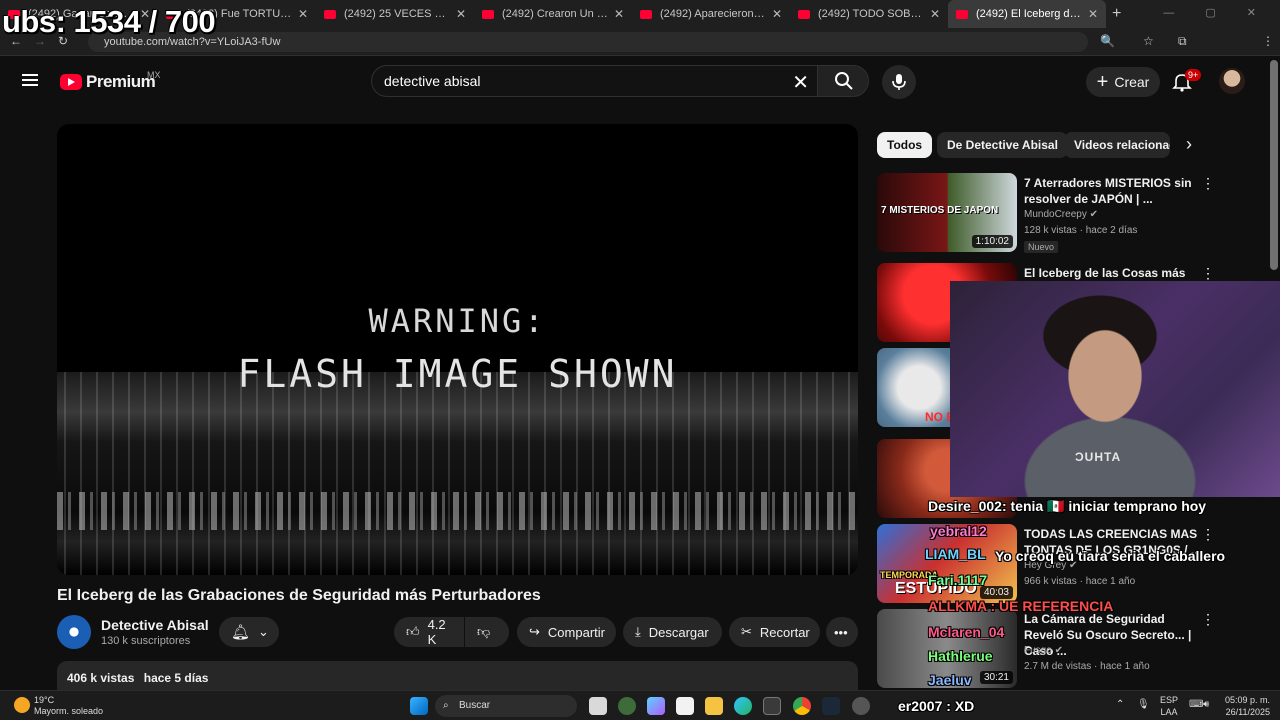 The image size is (1280, 720). Describe the element at coordinates (746, 631) in the screenshot. I see `scissors-icon: ✂` at that location.